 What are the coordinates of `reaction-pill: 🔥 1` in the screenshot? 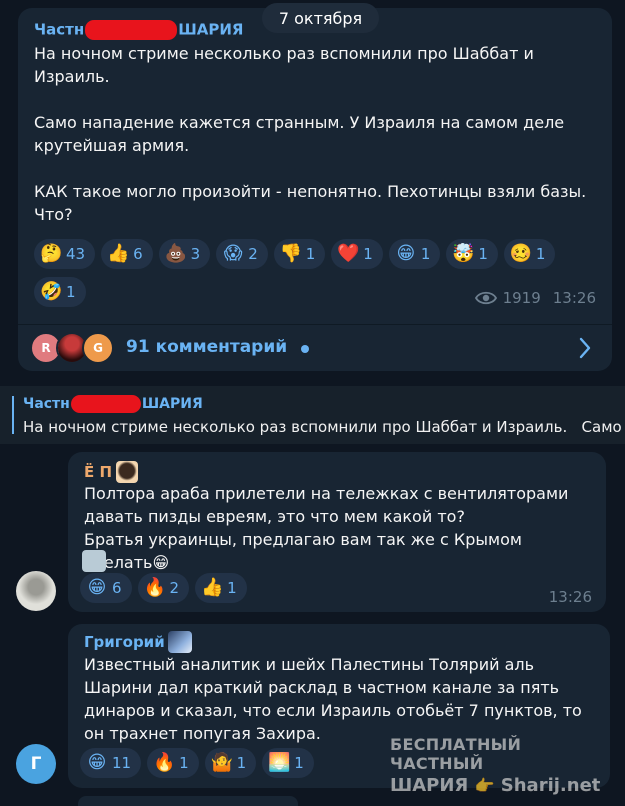 It's located at (173, 763).